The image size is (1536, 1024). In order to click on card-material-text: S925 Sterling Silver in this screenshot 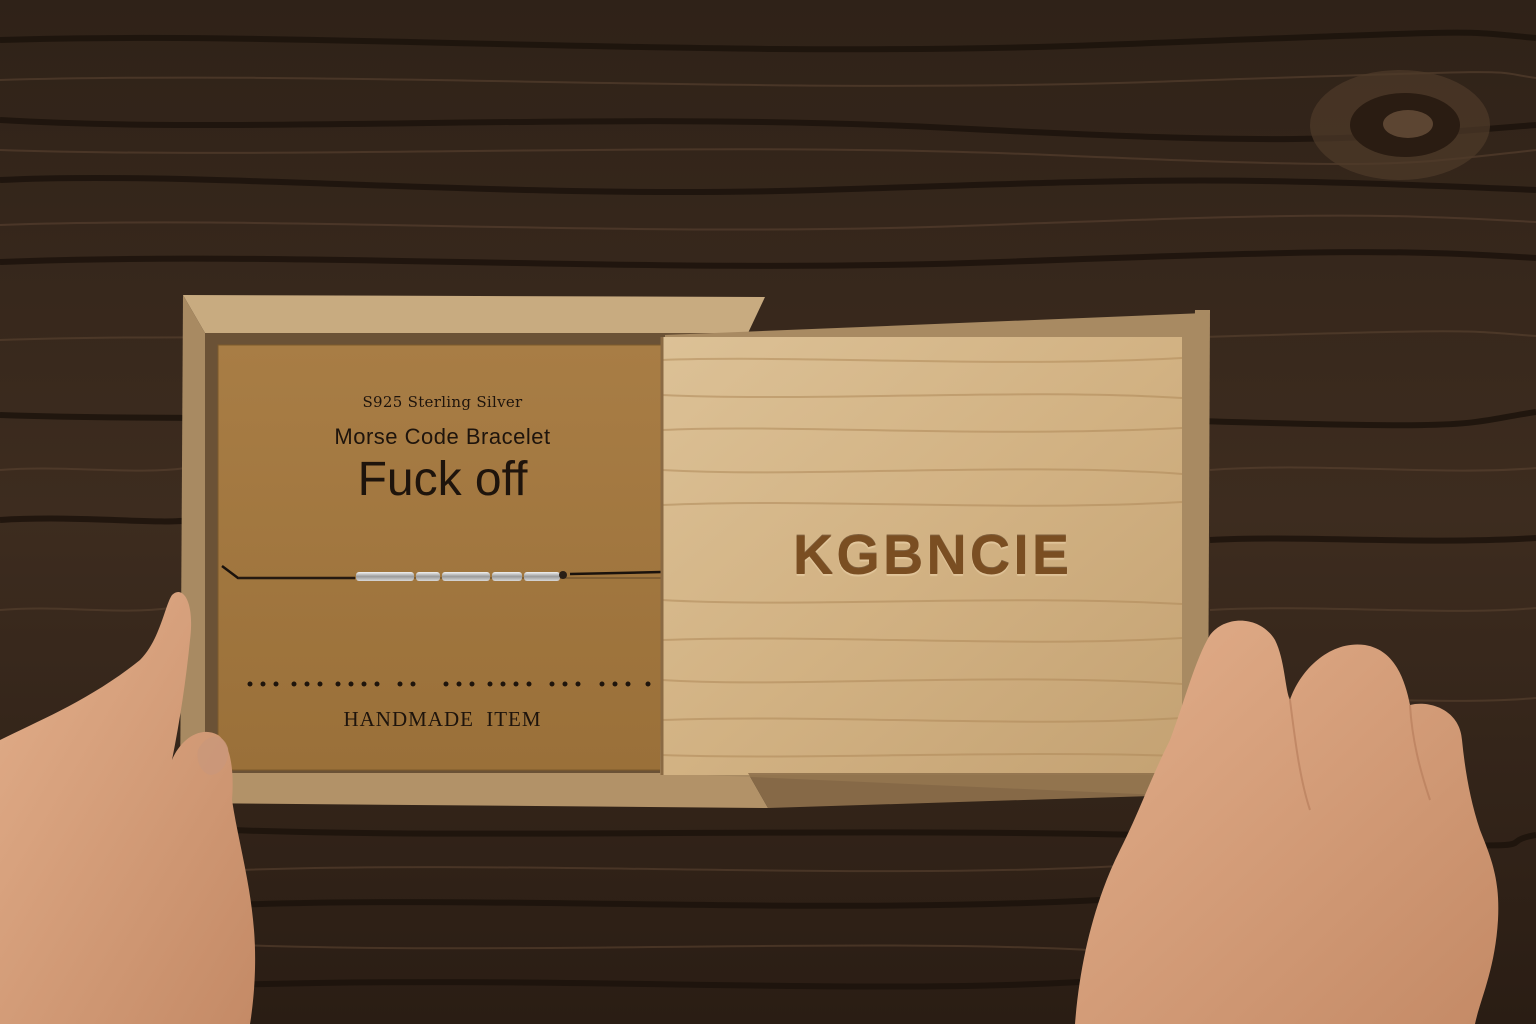, I will do `click(442, 402)`.